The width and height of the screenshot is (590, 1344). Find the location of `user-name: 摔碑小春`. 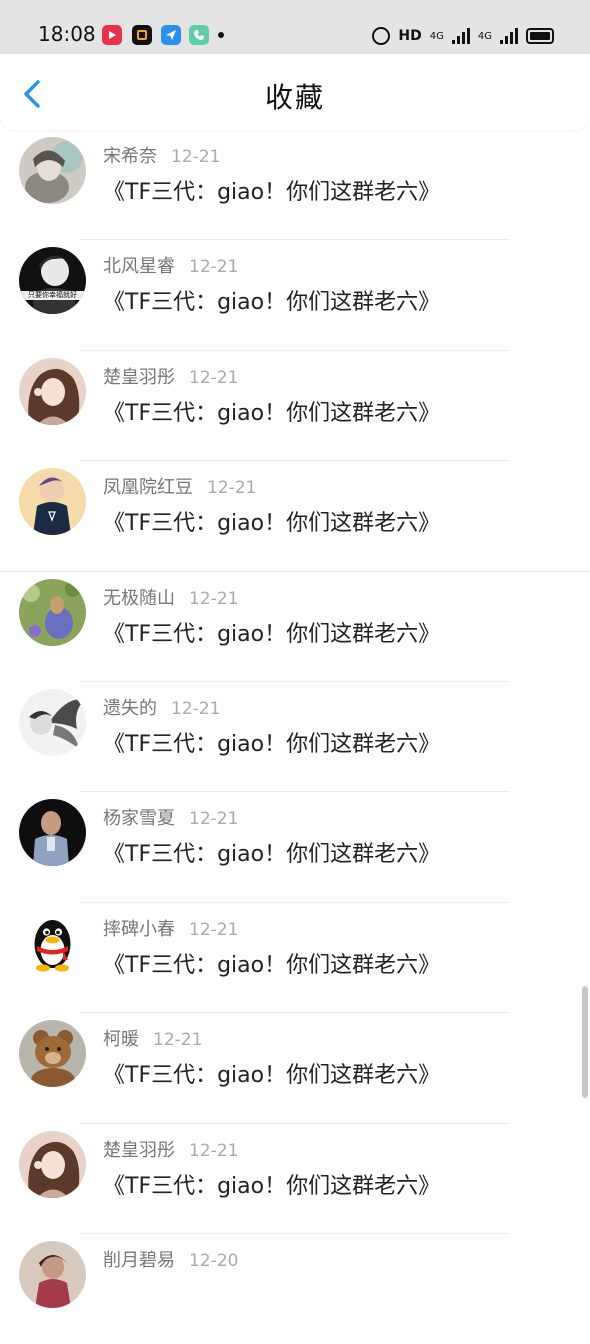

user-name: 摔碑小春 is located at coordinates (139, 929).